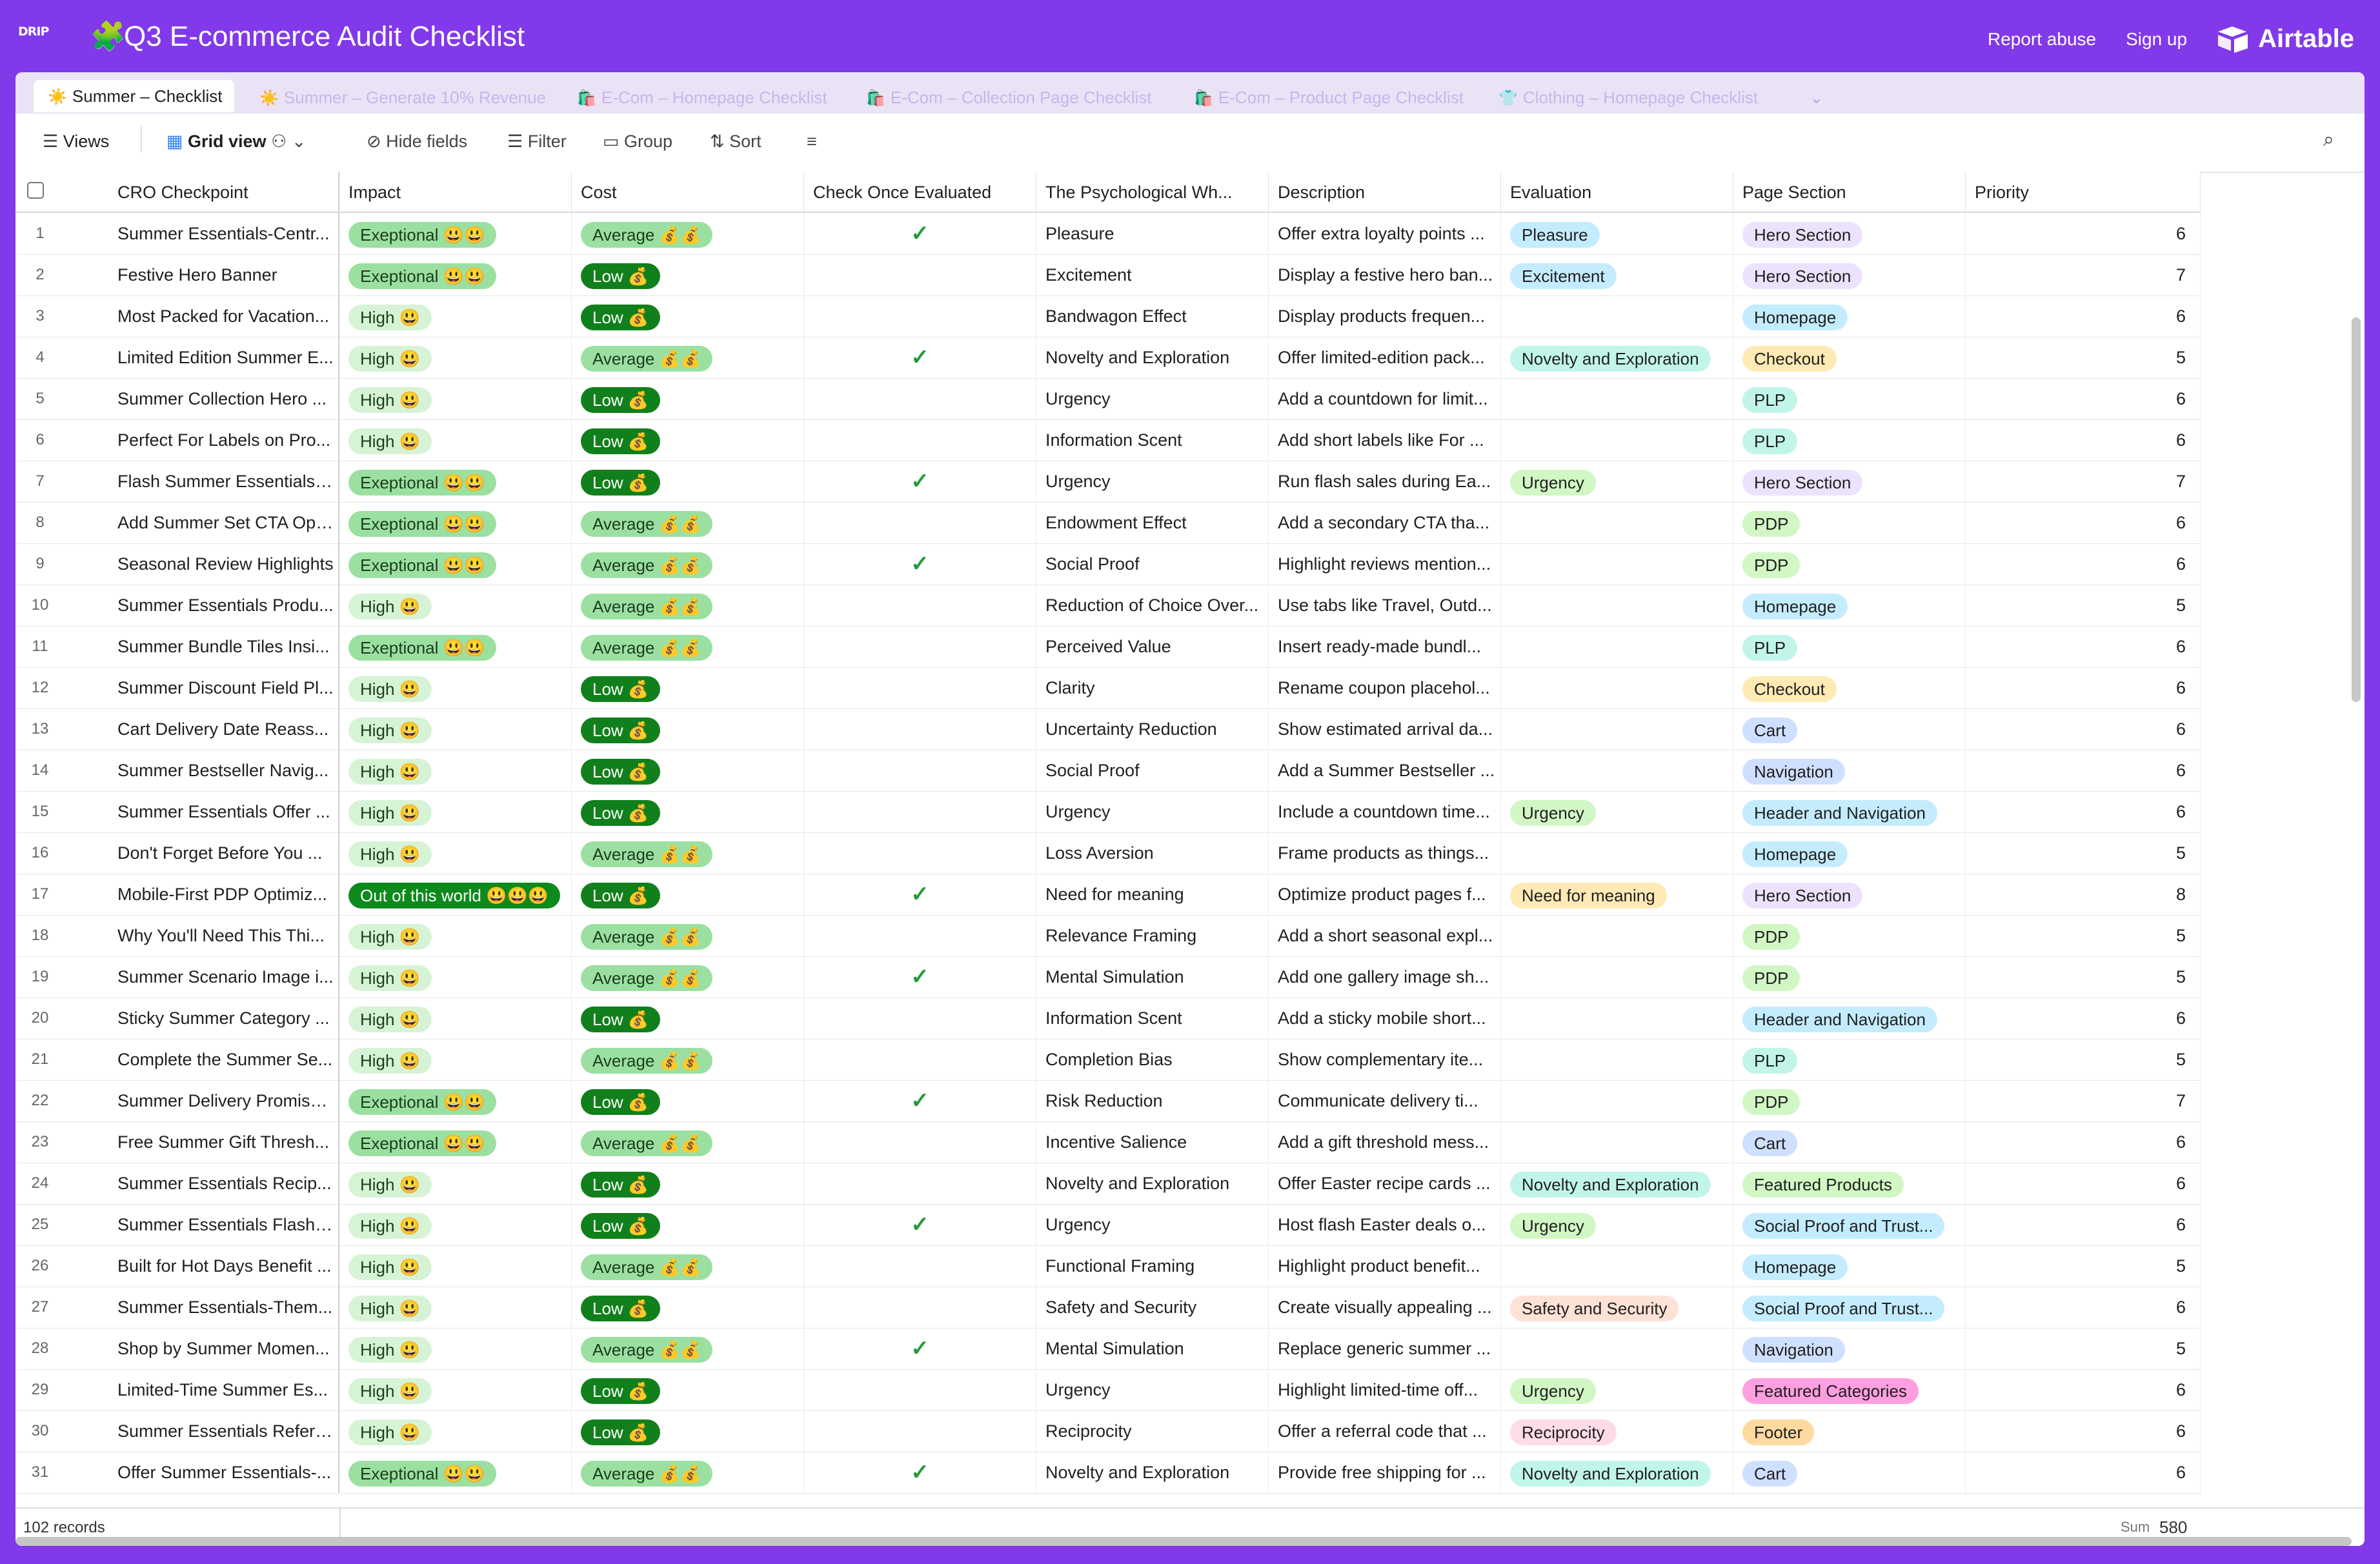  What do you see at coordinates (2156, 39) in the screenshot?
I see `sign-up-link: Sign up` at bounding box center [2156, 39].